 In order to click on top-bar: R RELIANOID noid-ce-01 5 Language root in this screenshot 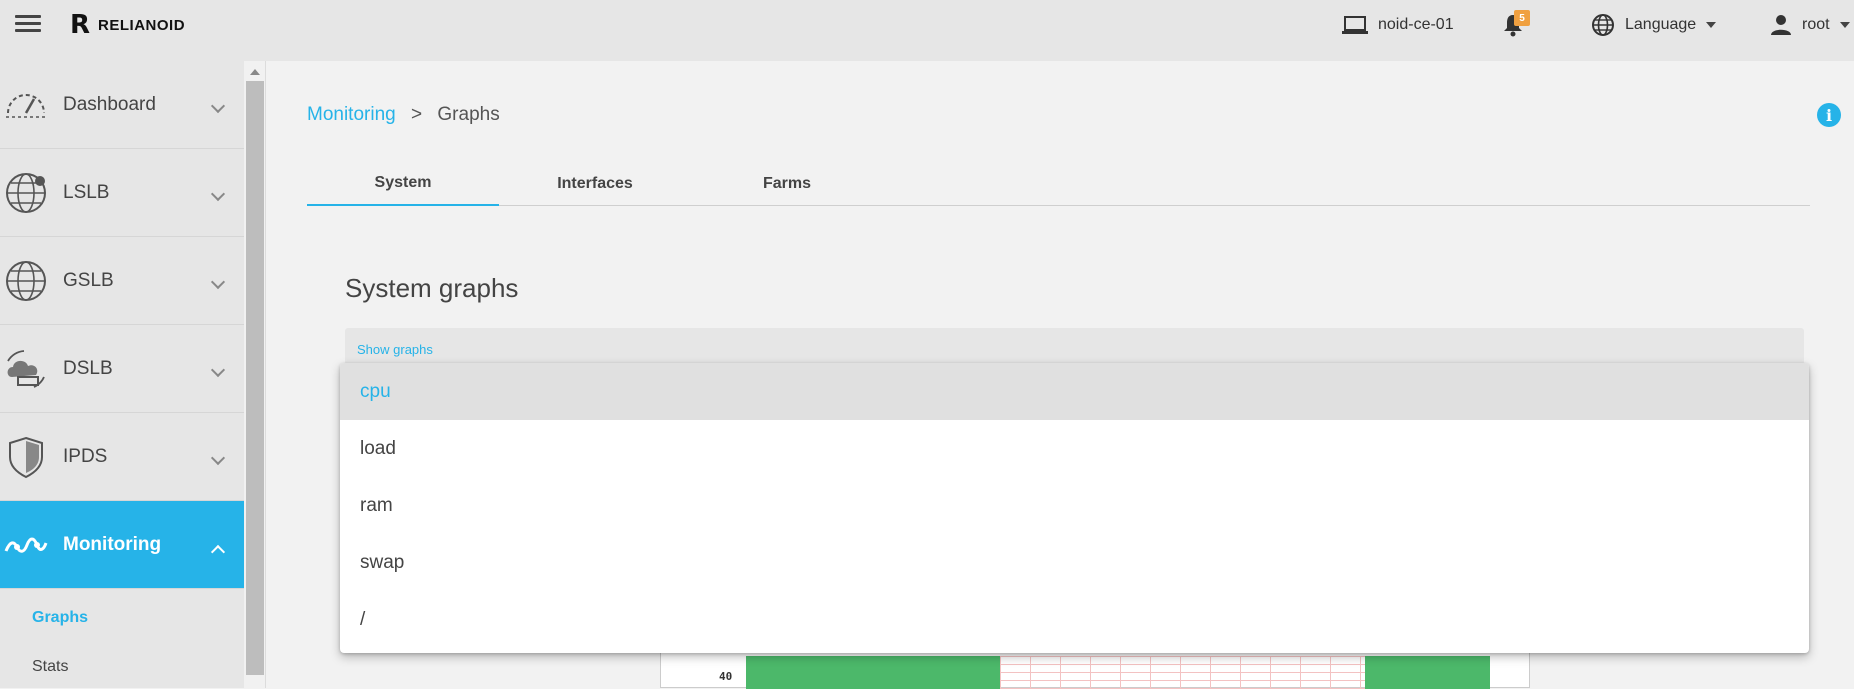, I will do `click(927, 30)`.